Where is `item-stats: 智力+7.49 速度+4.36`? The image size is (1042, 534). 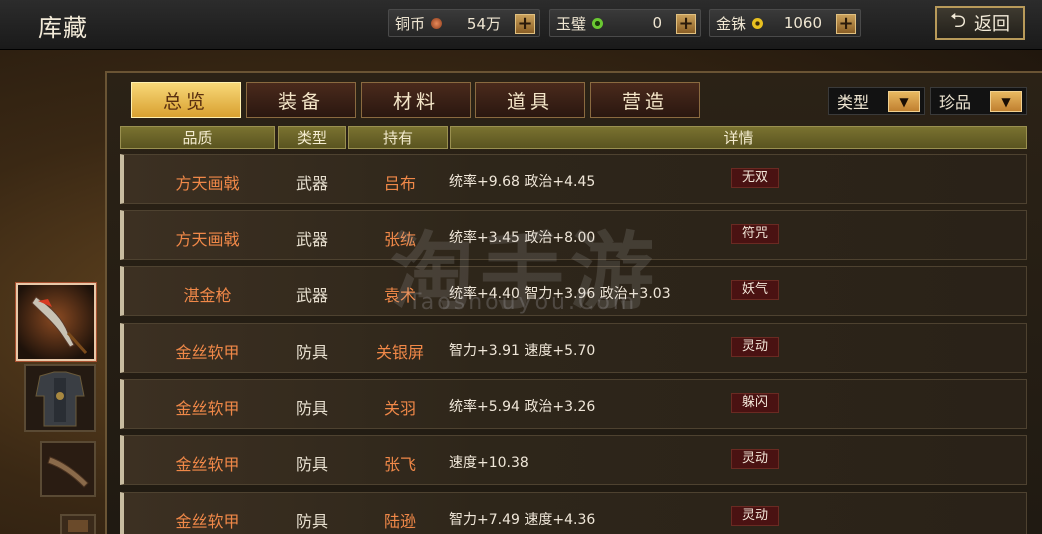 item-stats: 智力+7.49 速度+4.36 is located at coordinates (522, 520).